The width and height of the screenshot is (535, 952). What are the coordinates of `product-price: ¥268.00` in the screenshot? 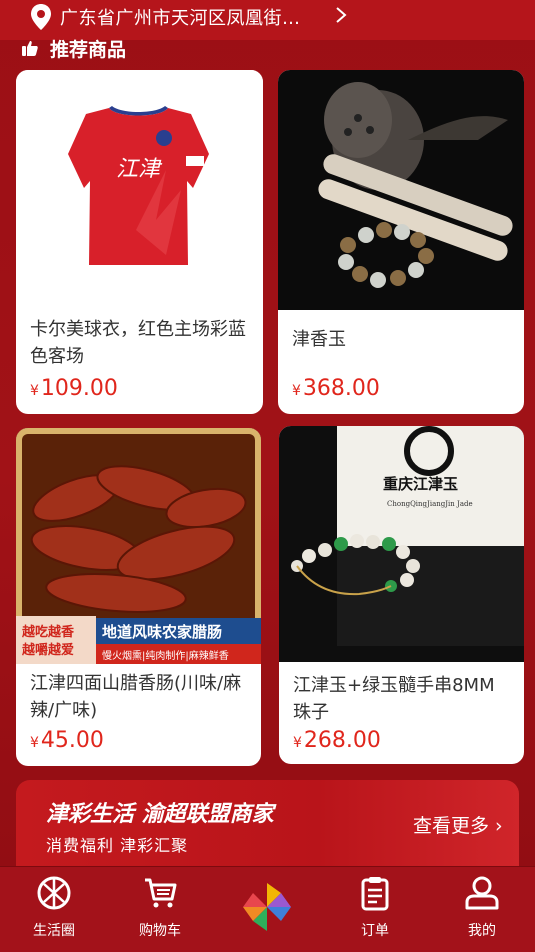 It's located at (337, 740).